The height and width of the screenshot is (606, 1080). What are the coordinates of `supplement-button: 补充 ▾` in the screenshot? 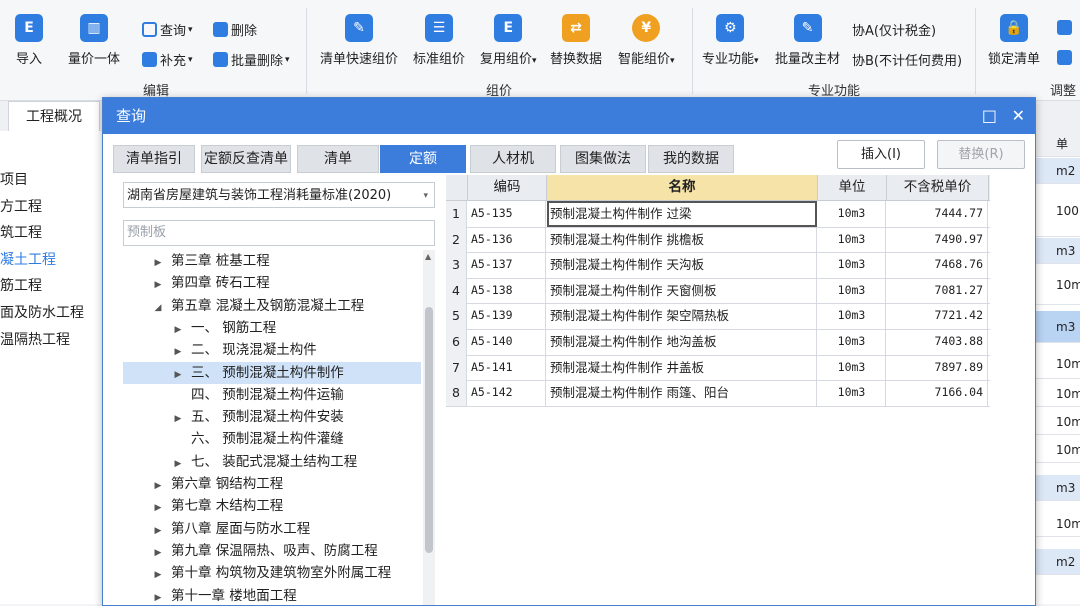 It's located at (167, 59).